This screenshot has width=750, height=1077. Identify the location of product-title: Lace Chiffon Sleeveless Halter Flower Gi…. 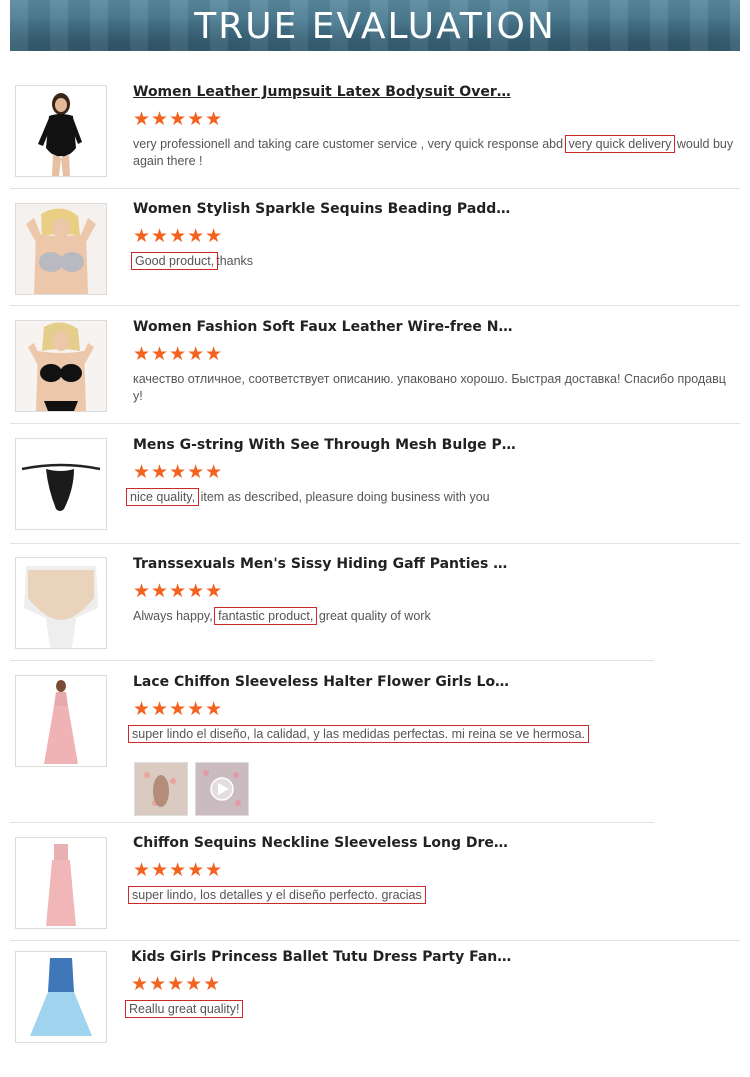
(321, 682).